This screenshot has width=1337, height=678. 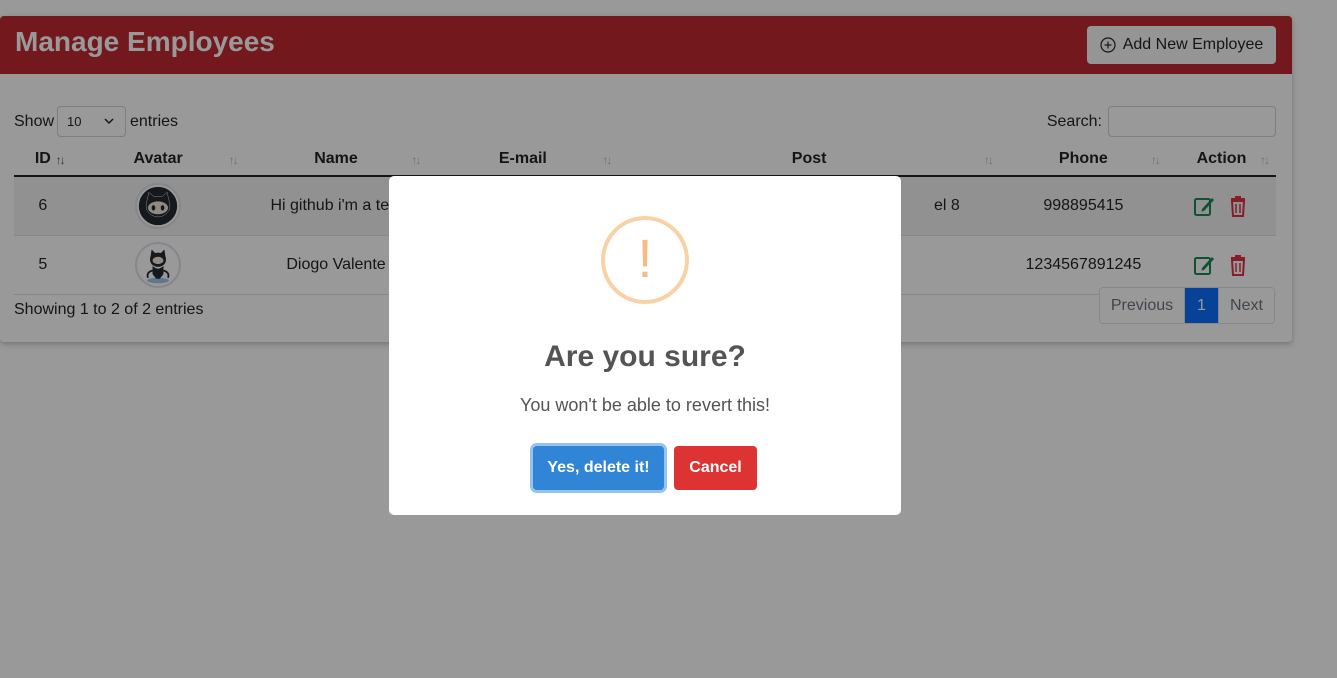 I want to click on warning-glyph: !, so click(x=645, y=259).